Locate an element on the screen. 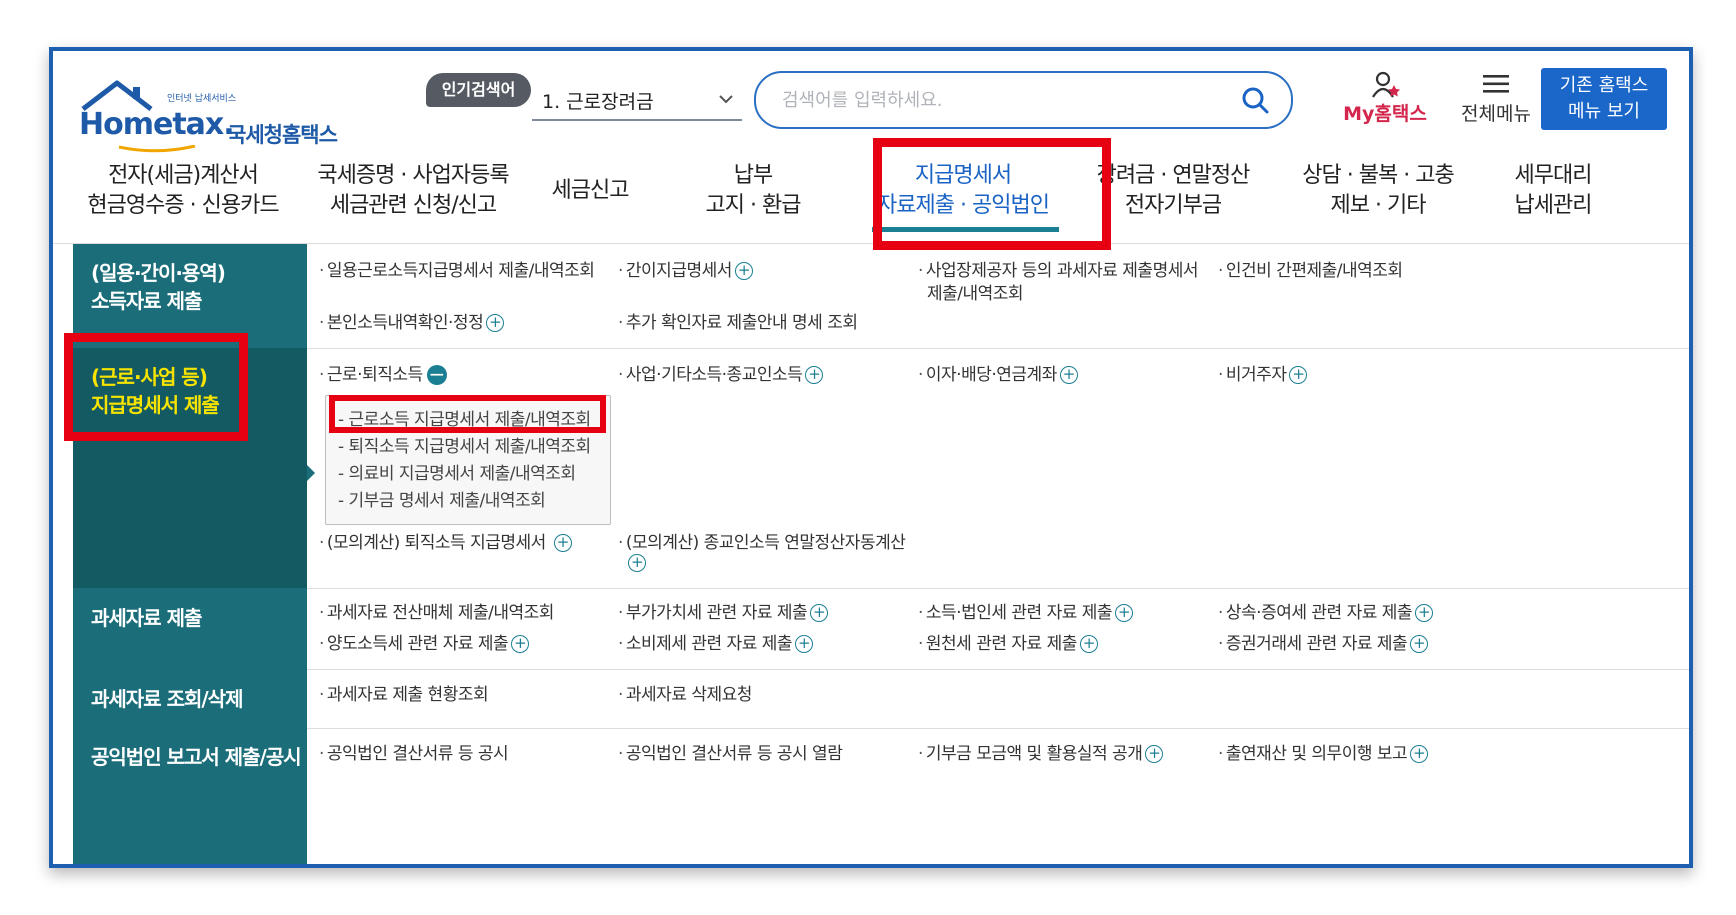 The height and width of the screenshot is (915, 1736). sidebar-item-tax-data-query: 과세자료 조회/삭제 is located at coordinates (190, 699).